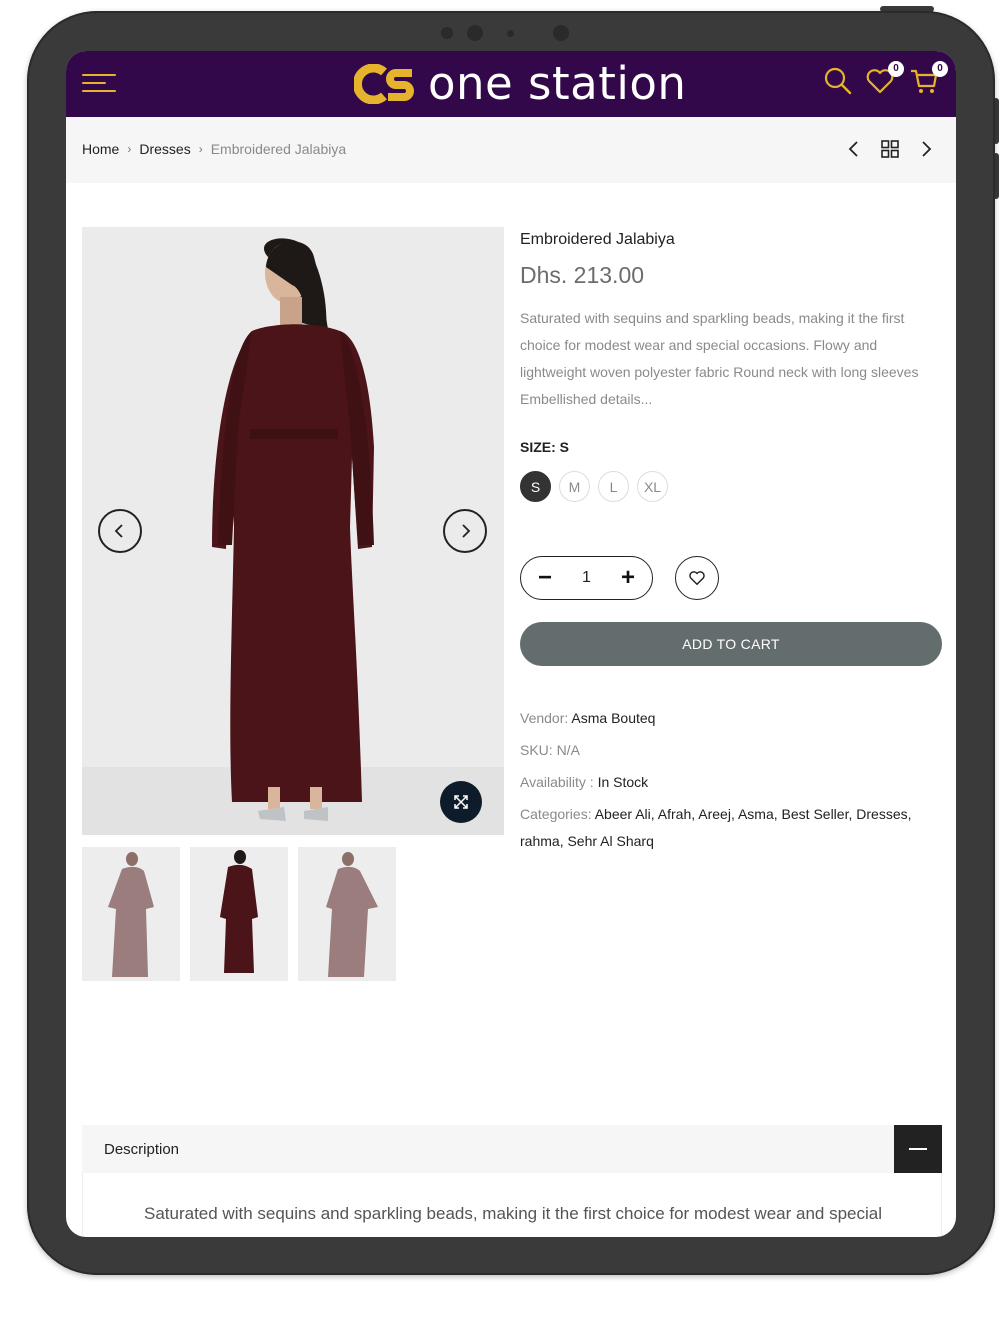  I want to click on logo-text: one station, so click(557, 83).